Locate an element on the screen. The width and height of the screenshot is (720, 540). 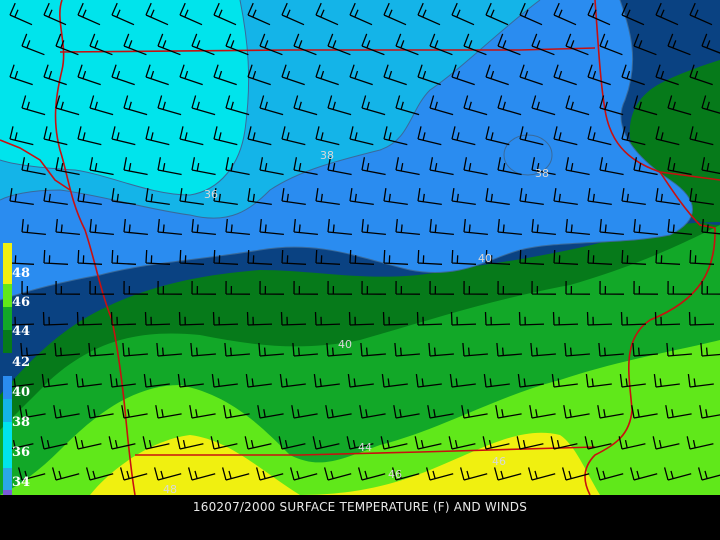
contour-label-36: 36 is located at coordinates (211, 194).